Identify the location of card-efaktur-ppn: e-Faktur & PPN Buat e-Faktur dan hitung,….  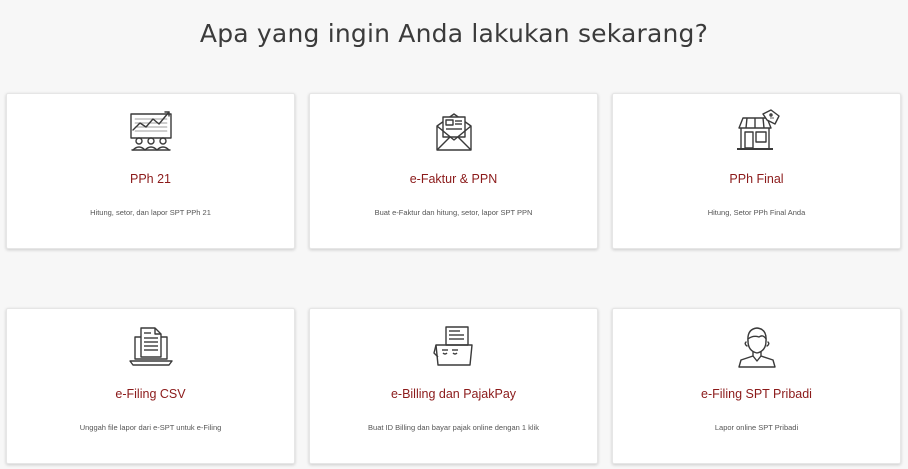
(453, 171).